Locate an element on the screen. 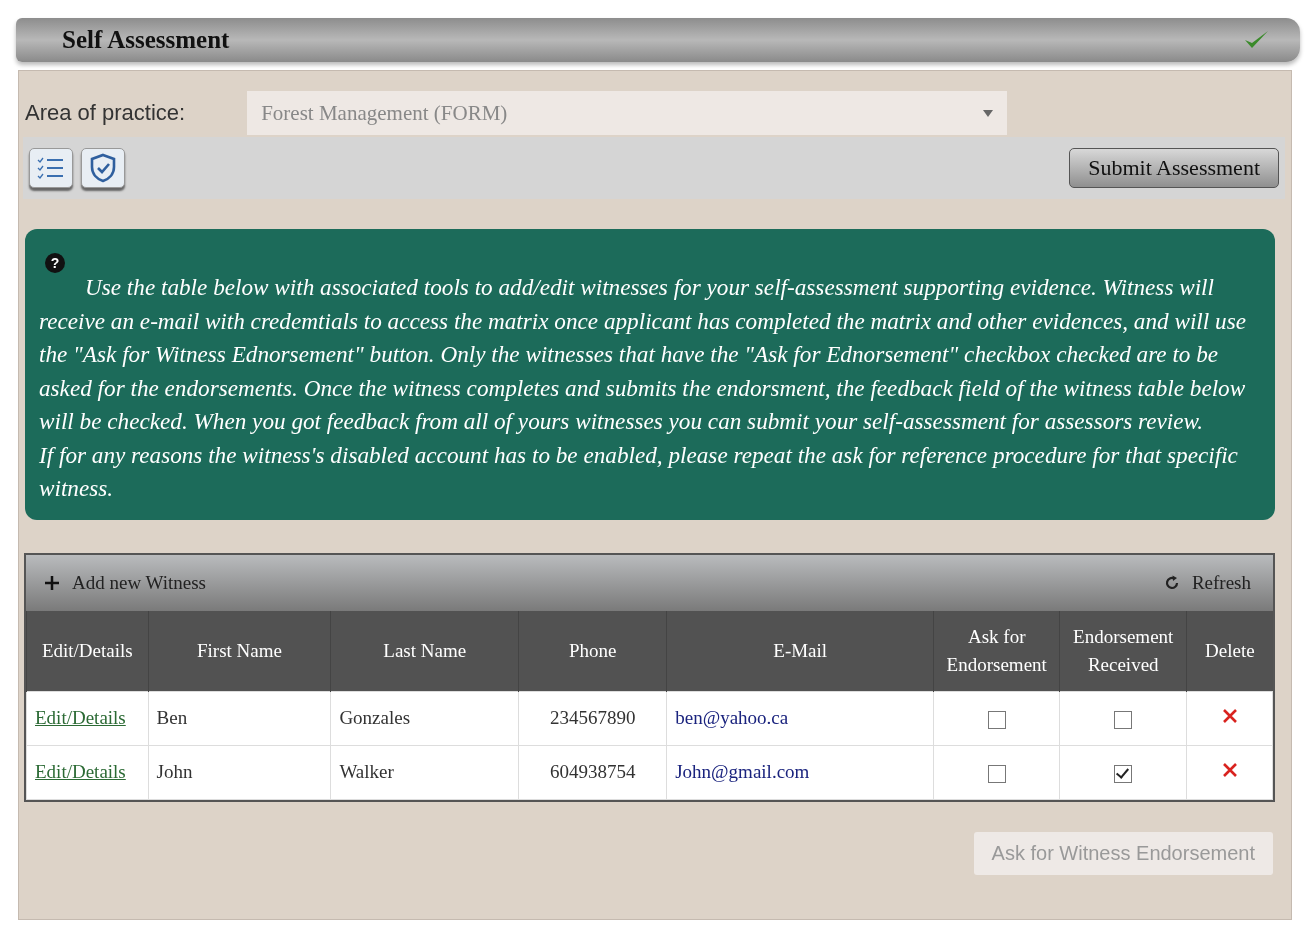 This screenshot has width=1310, height=947. table-cell: Ben is located at coordinates (239, 718).